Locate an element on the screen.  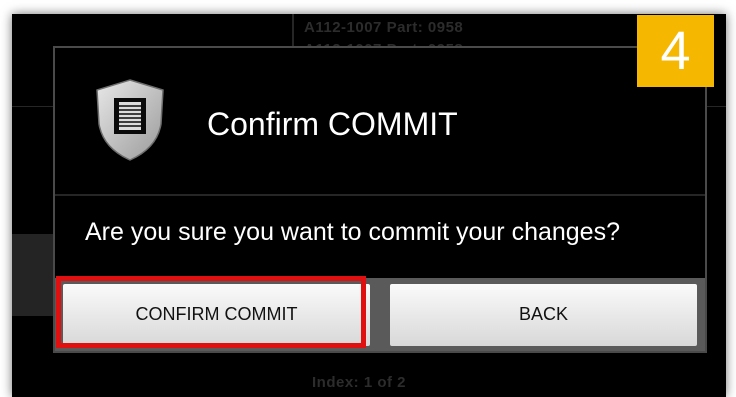
back-button: BACK is located at coordinates (543, 314).